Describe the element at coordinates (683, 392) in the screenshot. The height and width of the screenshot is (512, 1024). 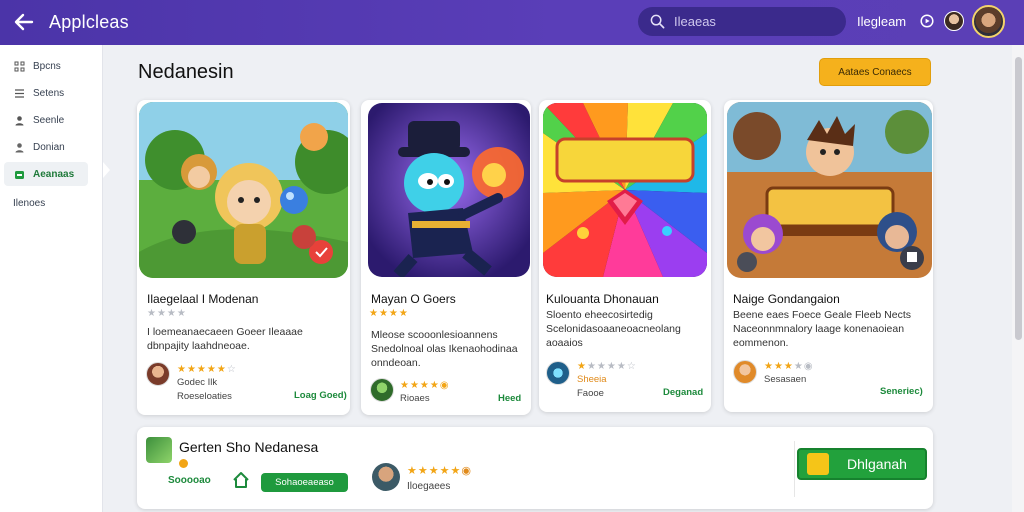
I see `install-link: Deganad` at that location.